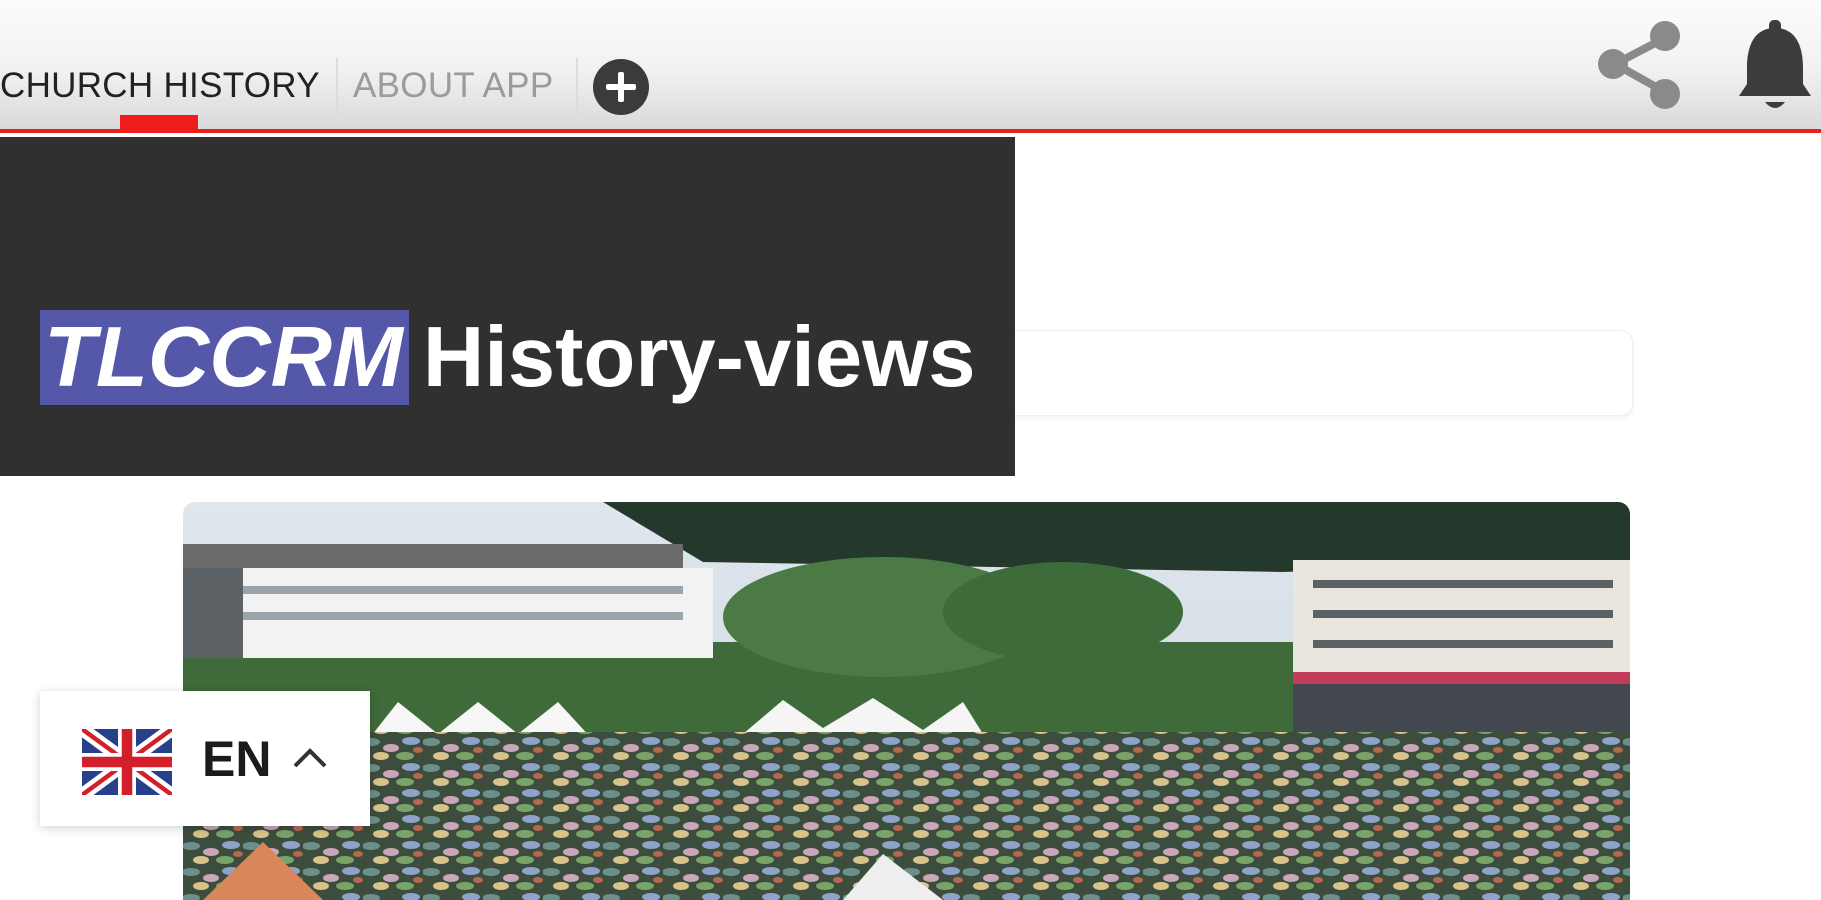  What do you see at coordinates (310, 758) in the screenshot?
I see `chevron-up-icon` at bounding box center [310, 758].